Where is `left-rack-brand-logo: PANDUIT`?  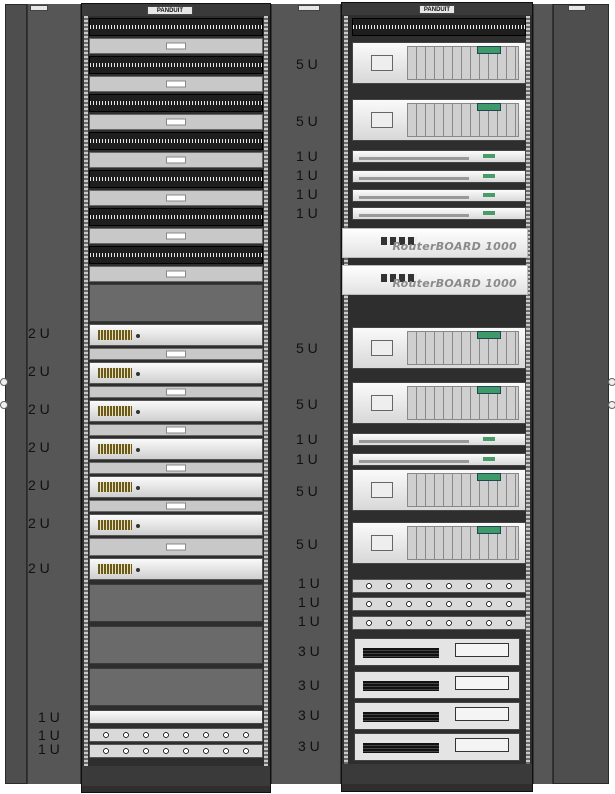
left-rack-brand-logo: PANDUIT is located at coordinates (170, 10).